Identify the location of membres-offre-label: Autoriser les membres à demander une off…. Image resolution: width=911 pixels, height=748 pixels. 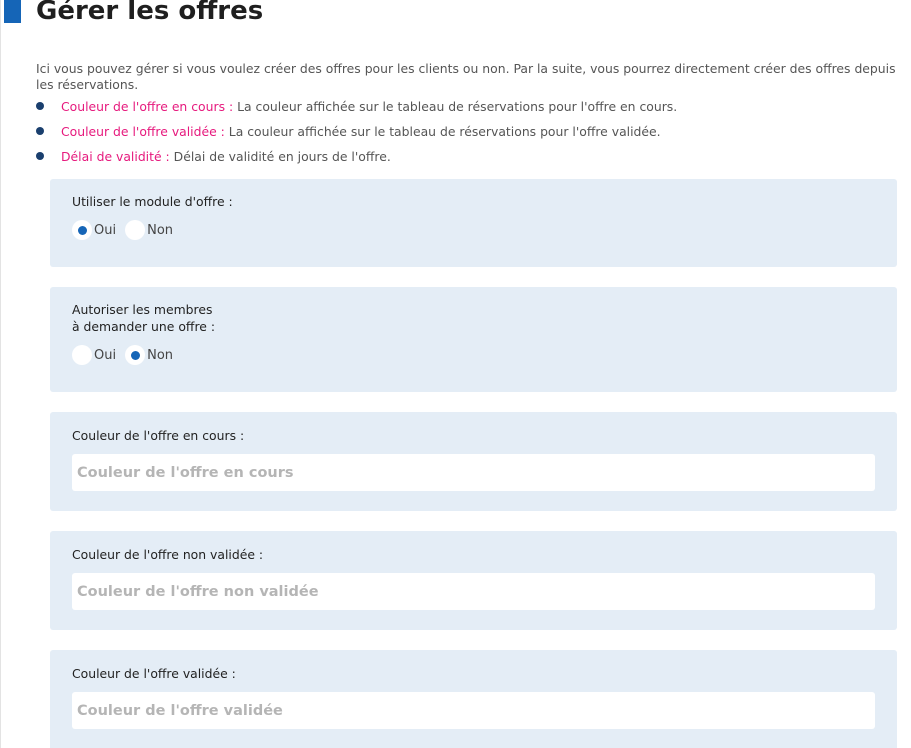
(144, 318).